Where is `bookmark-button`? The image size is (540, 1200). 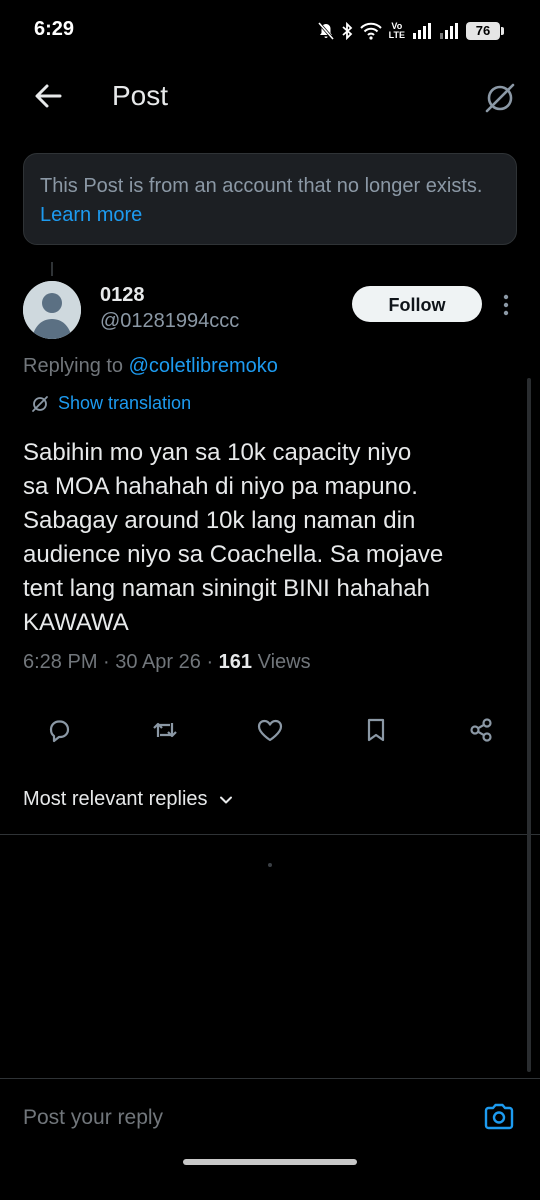 bookmark-button is located at coordinates (376, 730).